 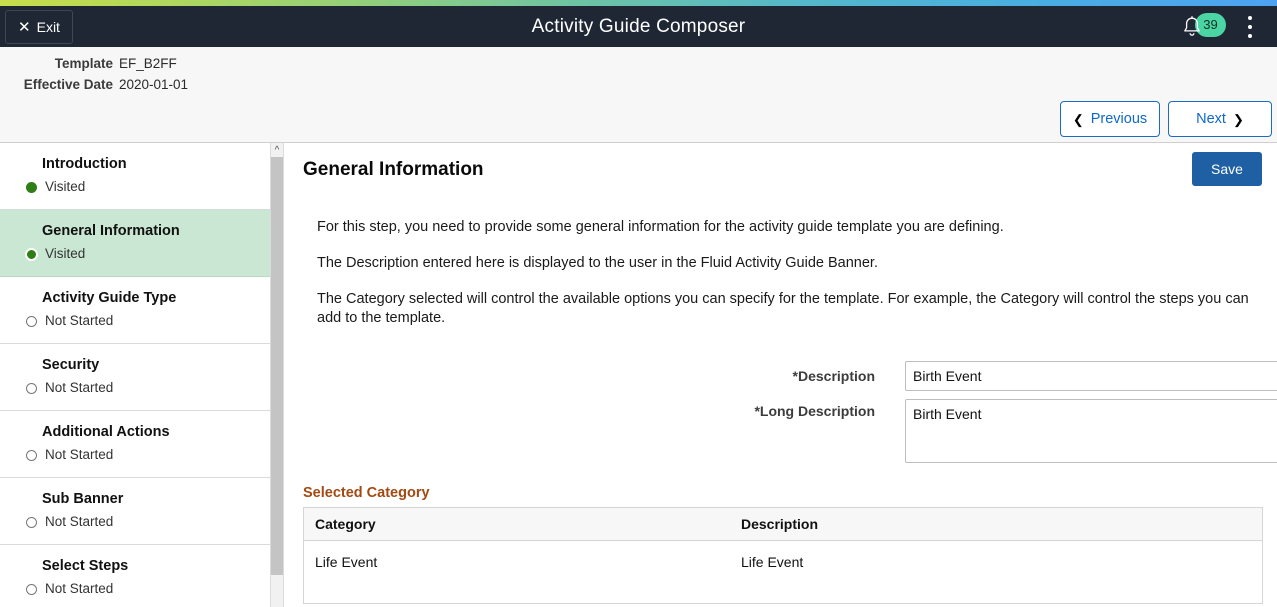 What do you see at coordinates (772, 562) in the screenshot?
I see `cell-description: Life Event` at bounding box center [772, 562].